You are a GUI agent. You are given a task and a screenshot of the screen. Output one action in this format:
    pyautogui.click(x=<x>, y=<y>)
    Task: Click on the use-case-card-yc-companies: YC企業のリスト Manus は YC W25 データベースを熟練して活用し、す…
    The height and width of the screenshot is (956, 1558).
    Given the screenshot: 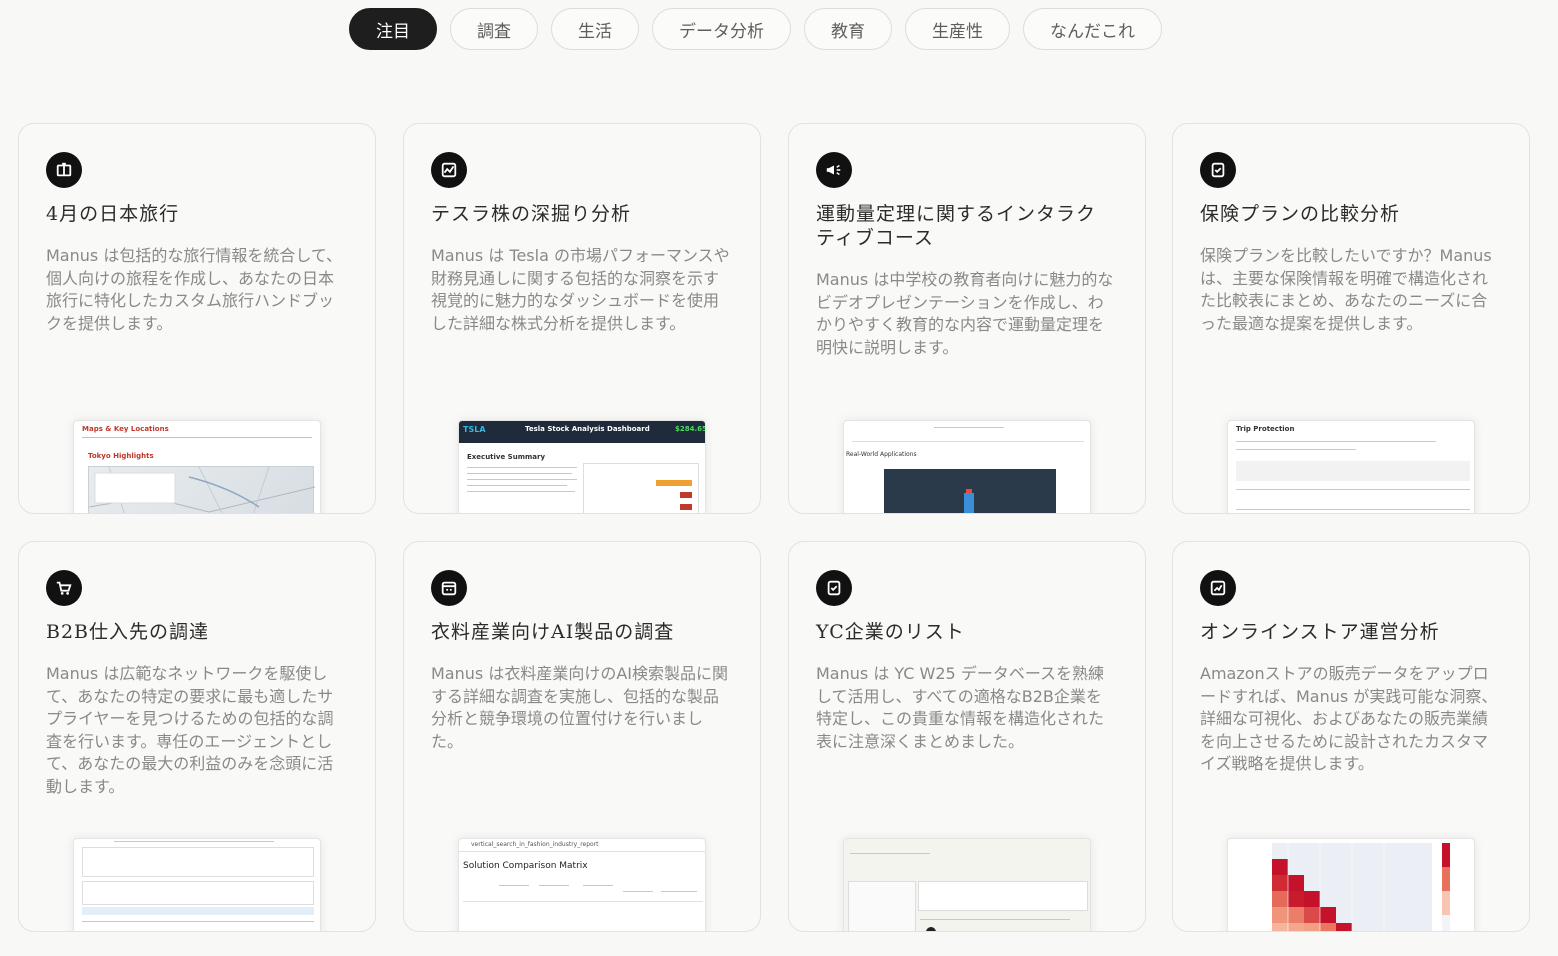 What is the action you would take?
    pyautogui.click(x=967, y=736)
    